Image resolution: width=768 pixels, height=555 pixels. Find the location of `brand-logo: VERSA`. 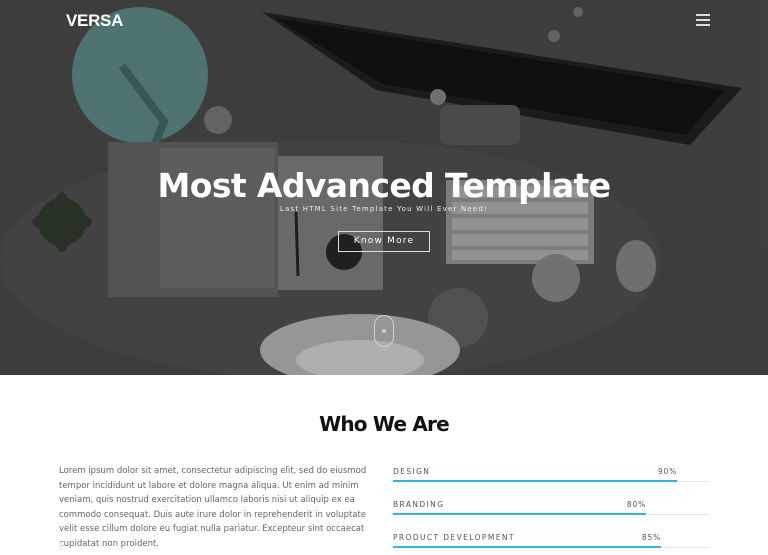

brand-logo: VERSA is located at coordinates (94, 21).